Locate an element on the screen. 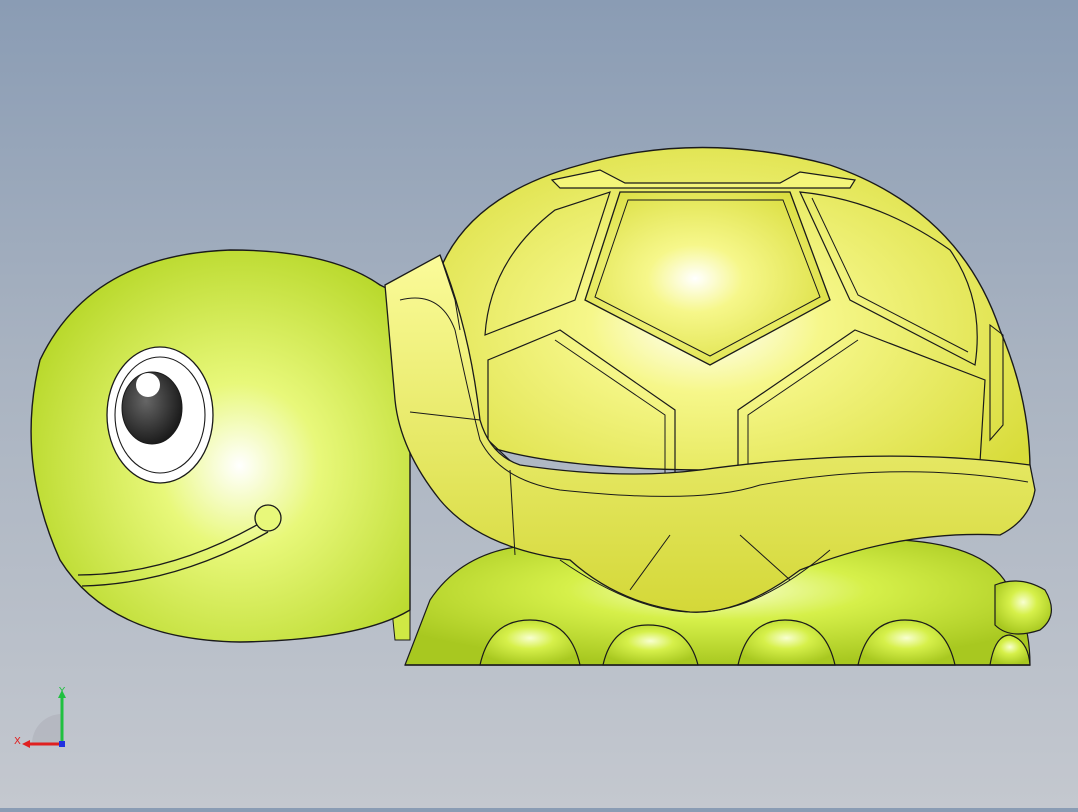 The width and height of the screenshot is (1078, 812). x-axis-label: X is located at coordinates (17, 741).